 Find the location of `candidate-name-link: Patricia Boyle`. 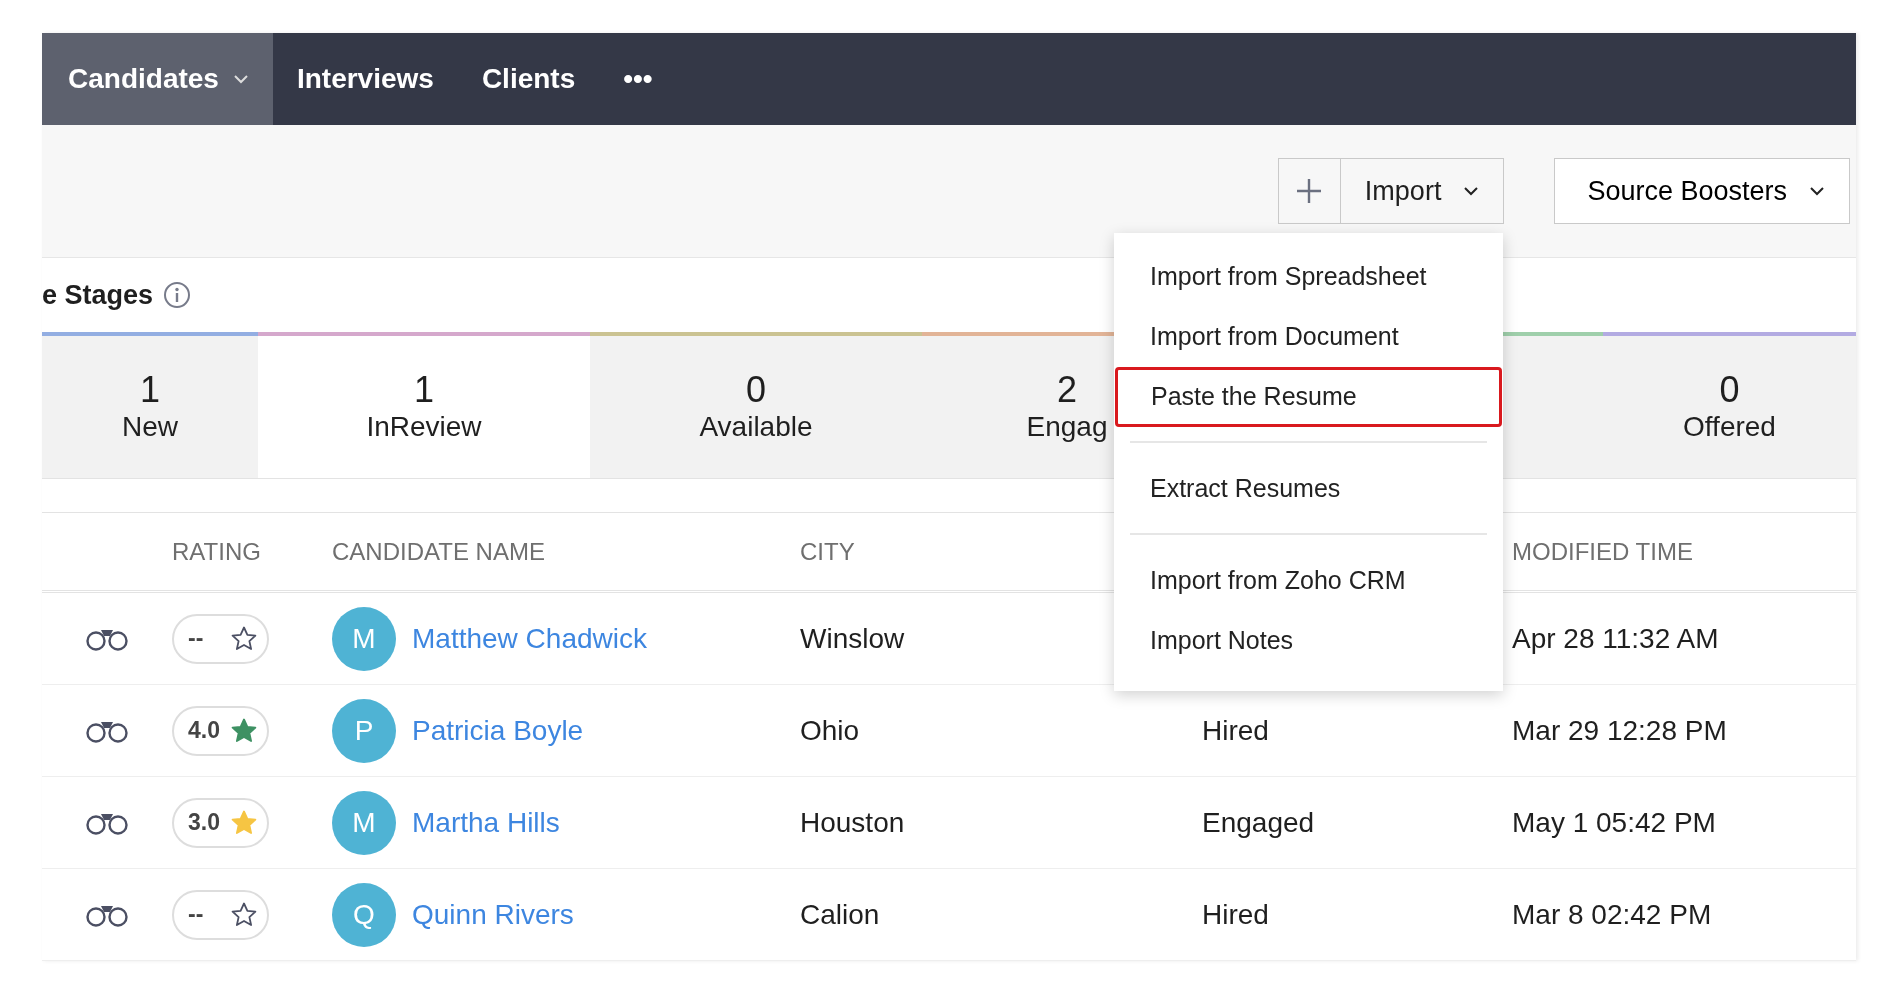

candidate-name-link: Patricia Boyle is located at coordinates (498, 730).